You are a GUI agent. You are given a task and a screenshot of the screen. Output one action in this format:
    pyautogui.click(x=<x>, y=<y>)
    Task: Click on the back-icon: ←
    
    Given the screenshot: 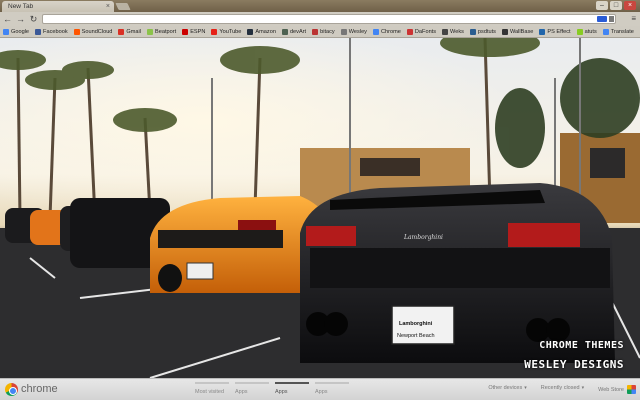 What is the action you would take?
    pyautogui.click(x=7, y=19)
    